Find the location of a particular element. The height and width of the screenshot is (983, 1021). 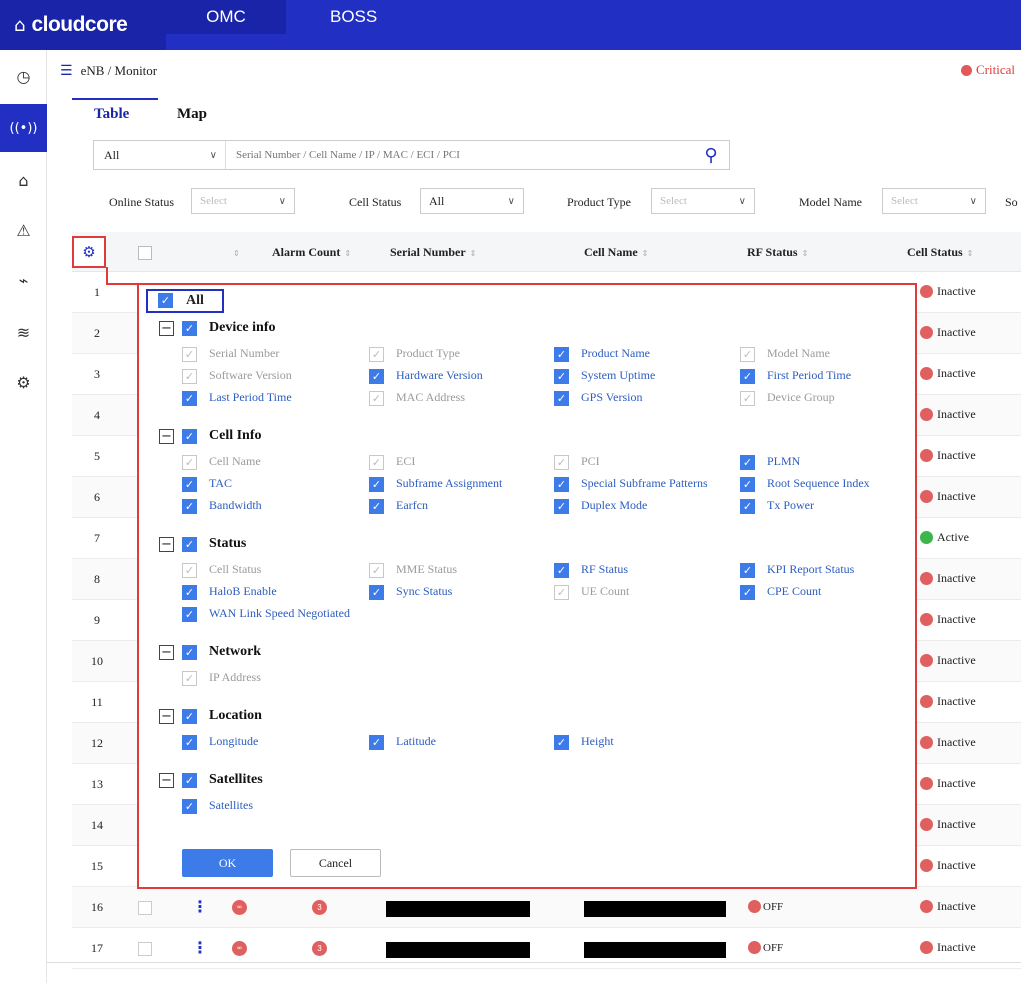

dashboard-icon: ◷ is located at coordinates (23, 76).